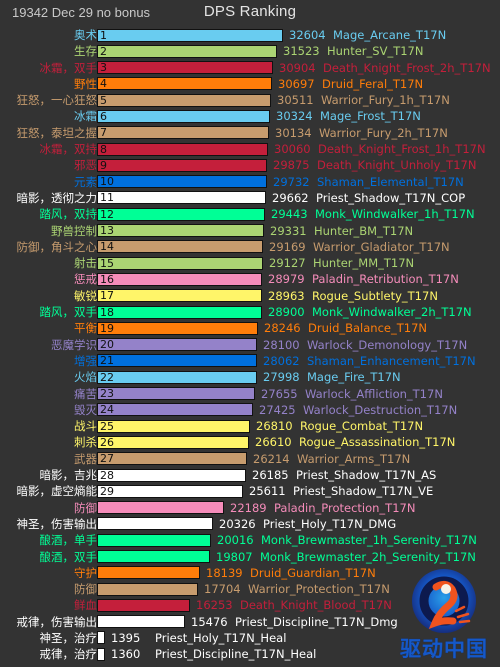  What do you see at coordinates (171, 475) in the screenshot?
I see `value-bar: 28` at bounding box center [171, 475].